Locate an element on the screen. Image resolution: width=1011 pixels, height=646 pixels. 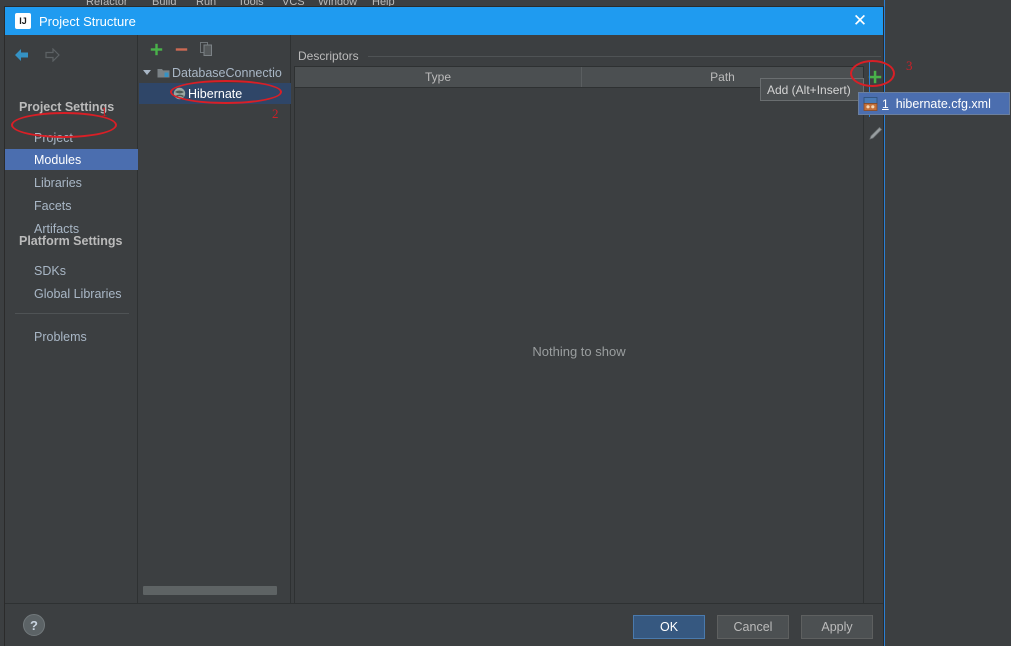
sidebar-item-label: Facets is located at coordinates (53, 205).